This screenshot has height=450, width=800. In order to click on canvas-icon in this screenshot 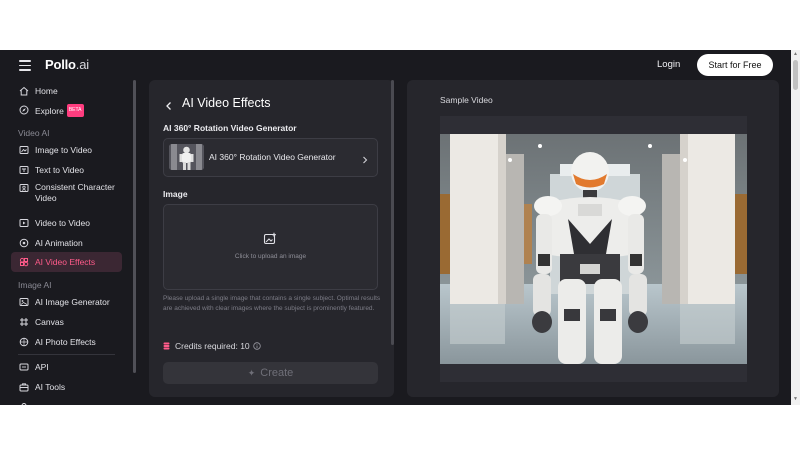, I will do `click(24, 322)`.